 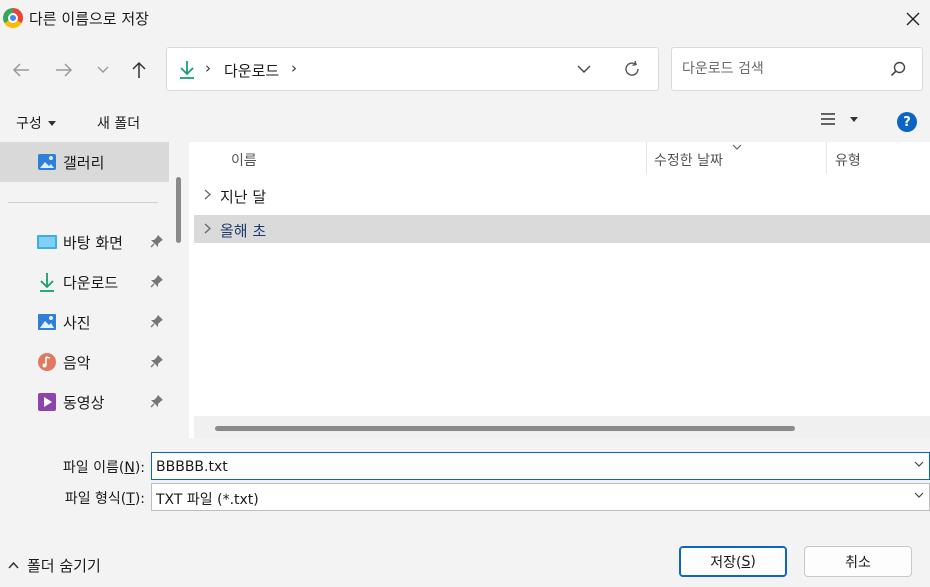 What do you see at coordinates (118, 123) in the screenshot?
I see `new-folder-button: 새 폴더` at bounding box center [118, 123].